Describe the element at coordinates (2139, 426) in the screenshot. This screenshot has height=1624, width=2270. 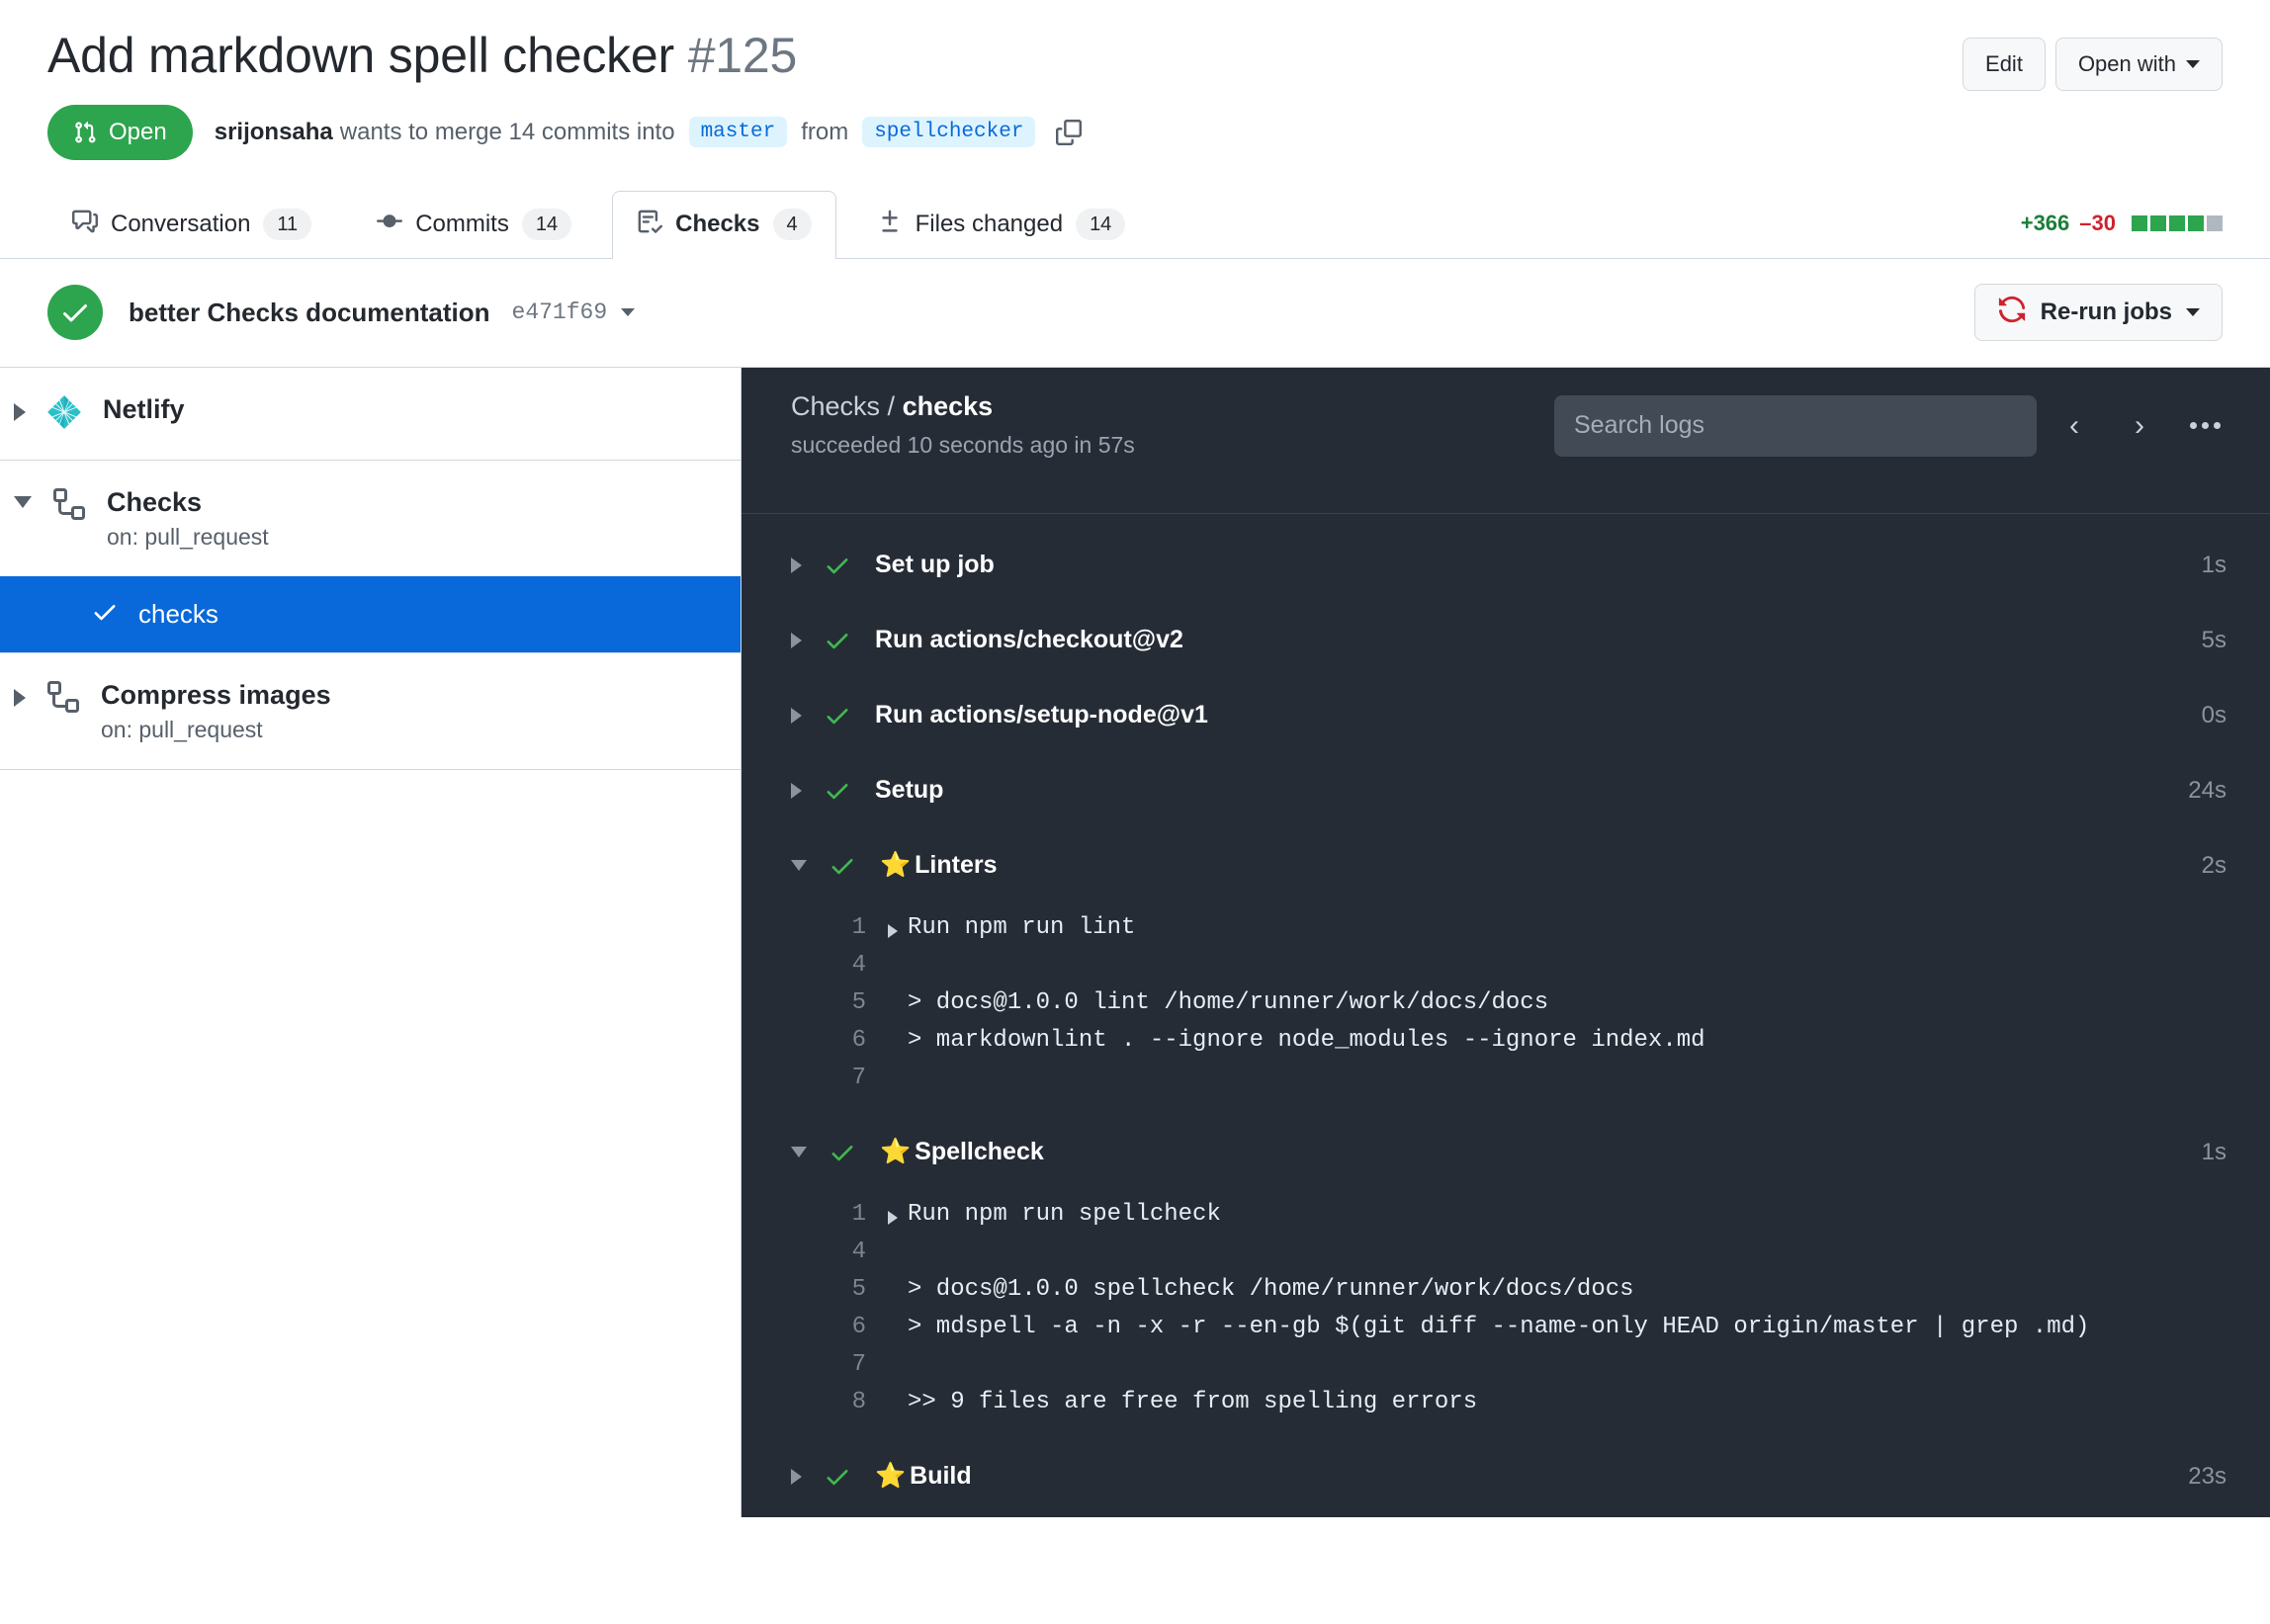
I see `next-match-button: ›` at that location.